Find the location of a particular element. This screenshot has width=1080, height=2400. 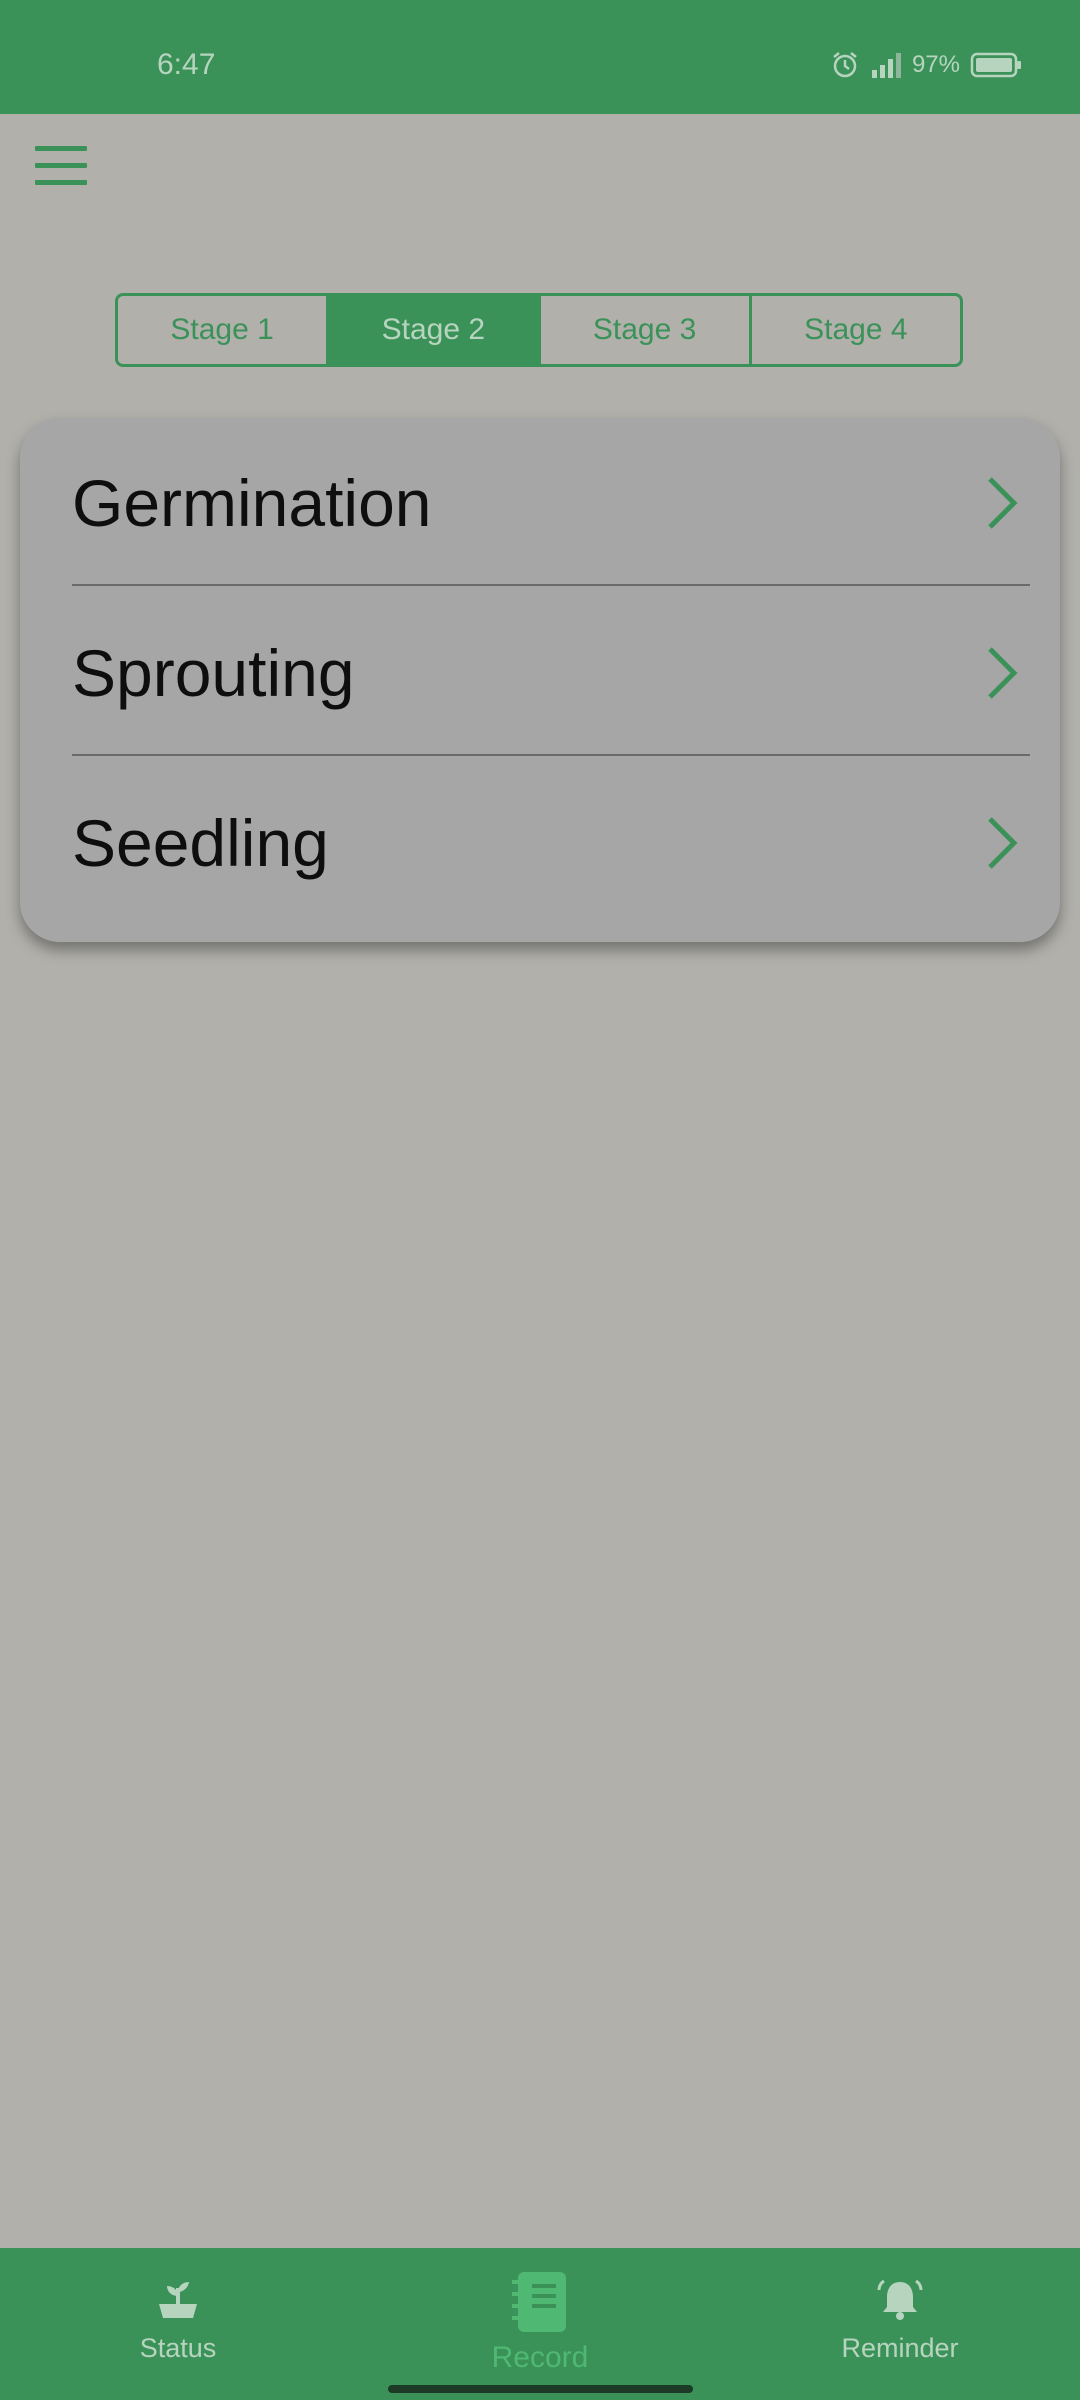

plant-status-icon is located at coordinates (178, 2302).